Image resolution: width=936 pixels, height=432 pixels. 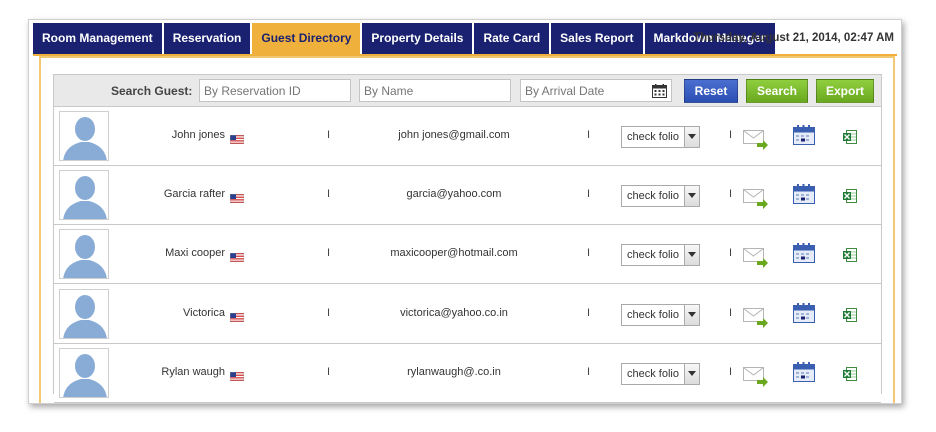 What do you see at coordinates (512, 38) in the screenshot?
I see `tab-rate-card: Rate Card` at bounding box center [512, 38].